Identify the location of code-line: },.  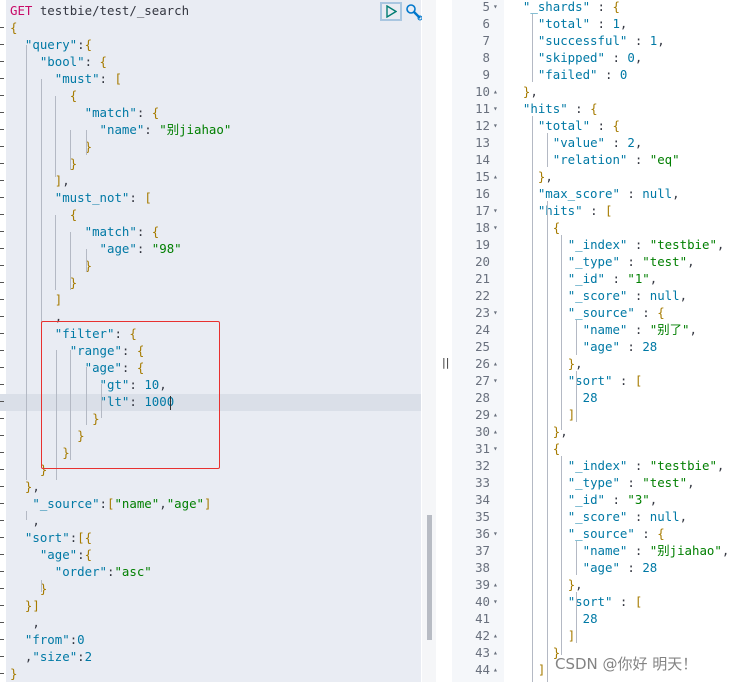
(25, 486).